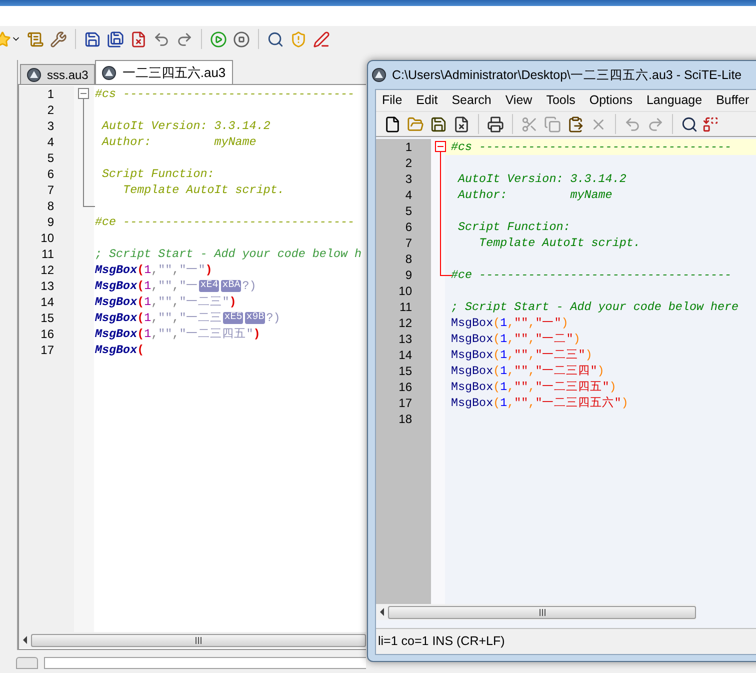  I want to click on stop-icon, so click(241, 39).